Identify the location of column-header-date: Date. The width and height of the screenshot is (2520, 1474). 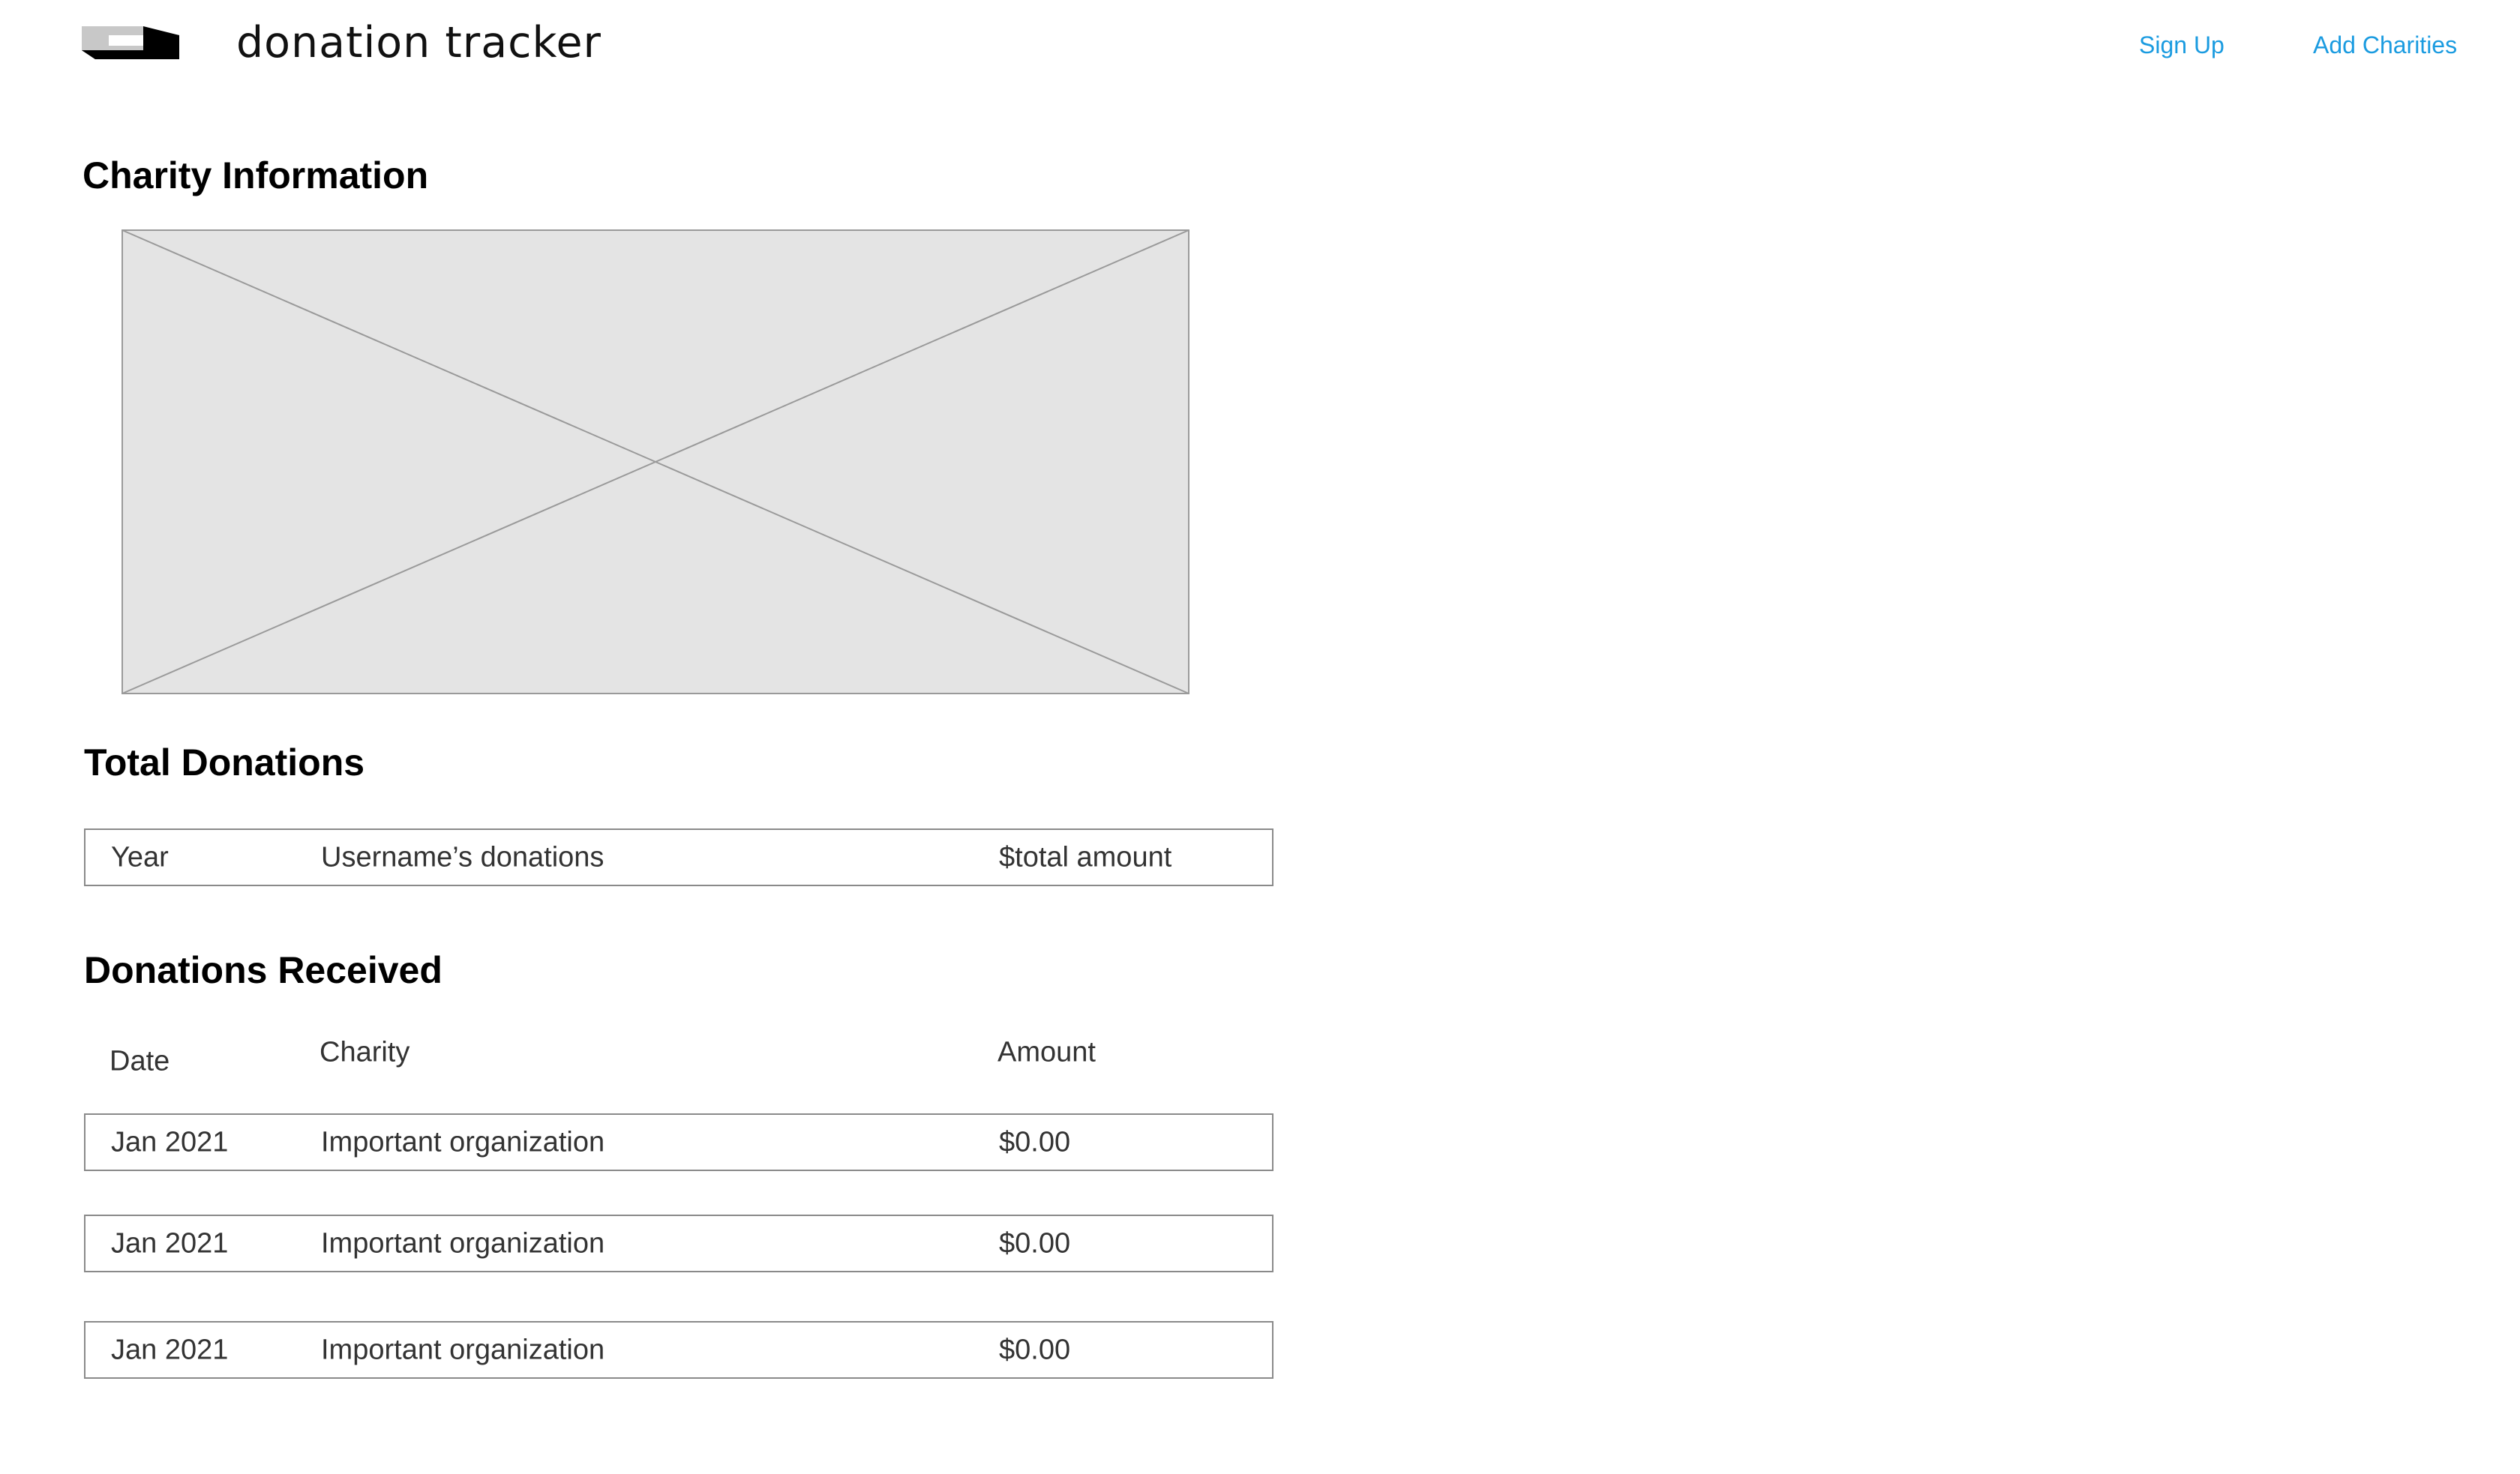
(140, 1061).